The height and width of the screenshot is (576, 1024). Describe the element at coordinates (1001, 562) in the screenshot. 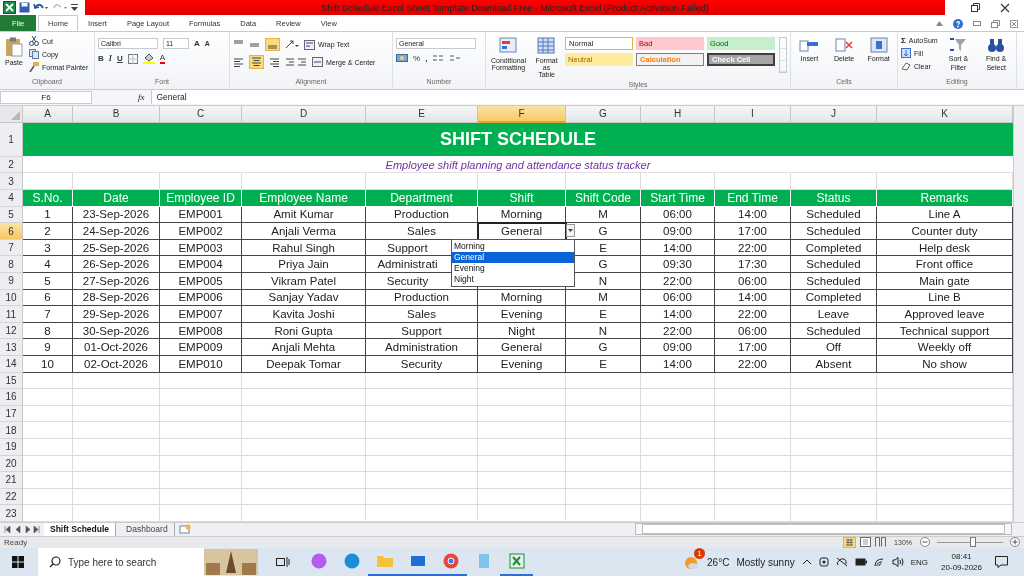

I see `notifications-icon` at that location.